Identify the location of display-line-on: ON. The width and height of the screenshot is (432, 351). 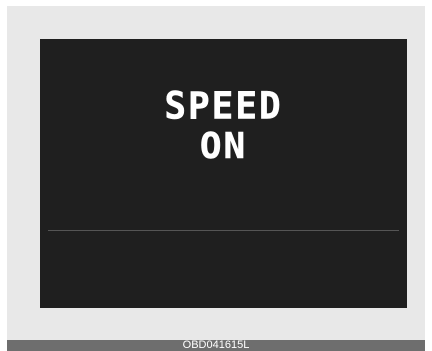
(223, 146).